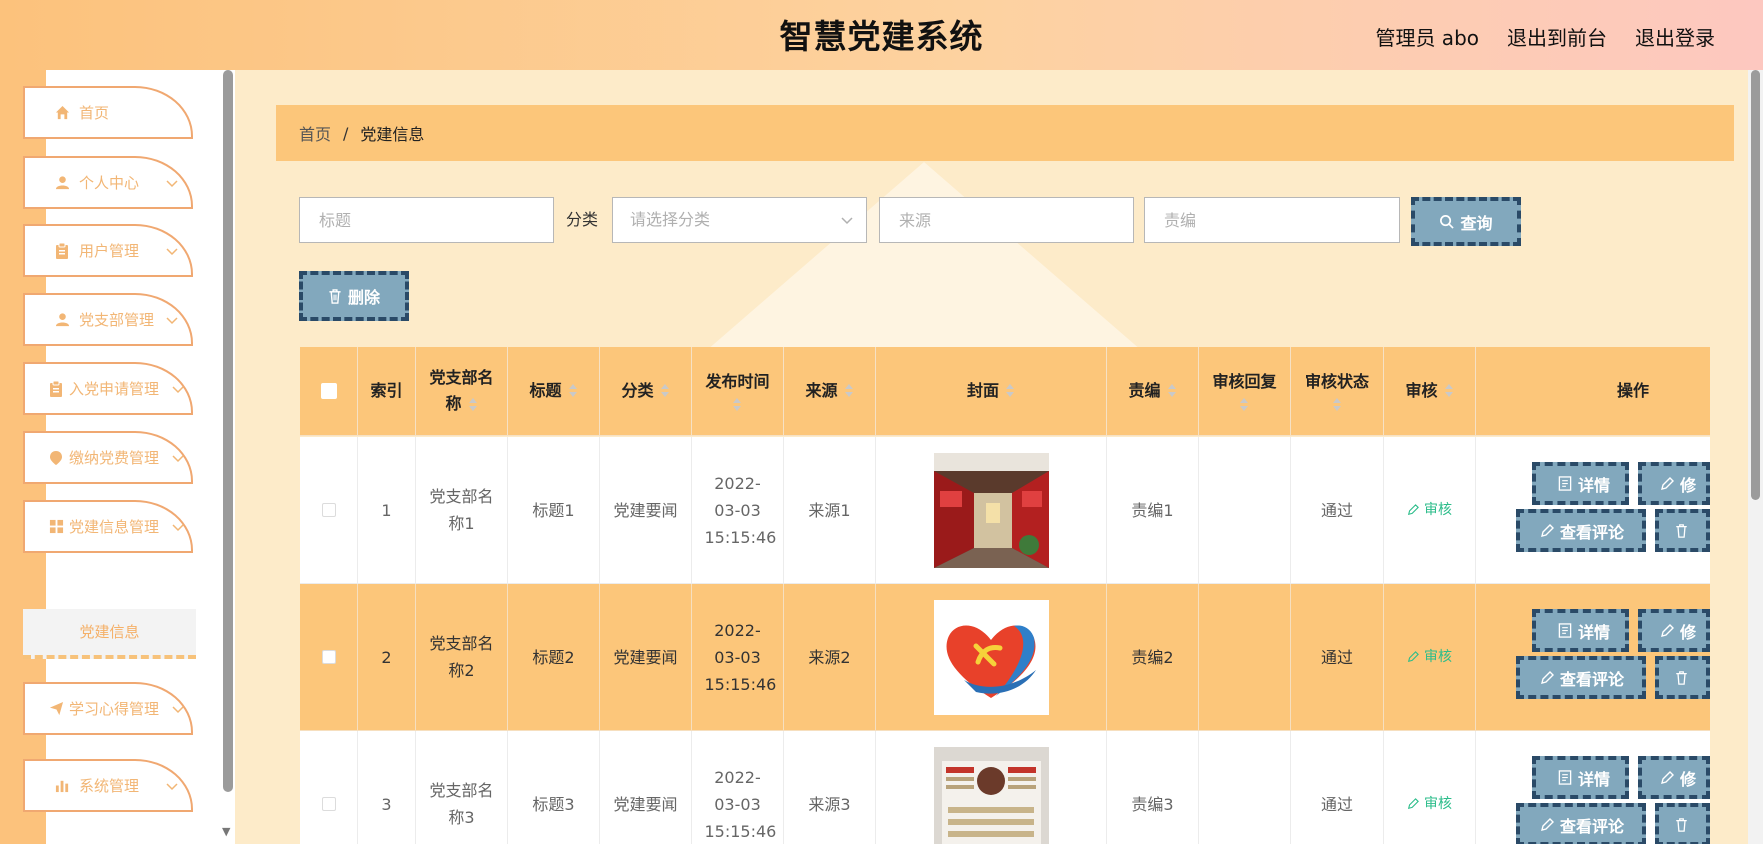 This screenshot has height=844, width=1763. I want to click on sidebar-item-personal-center: 个人中心, so click(108, 182).